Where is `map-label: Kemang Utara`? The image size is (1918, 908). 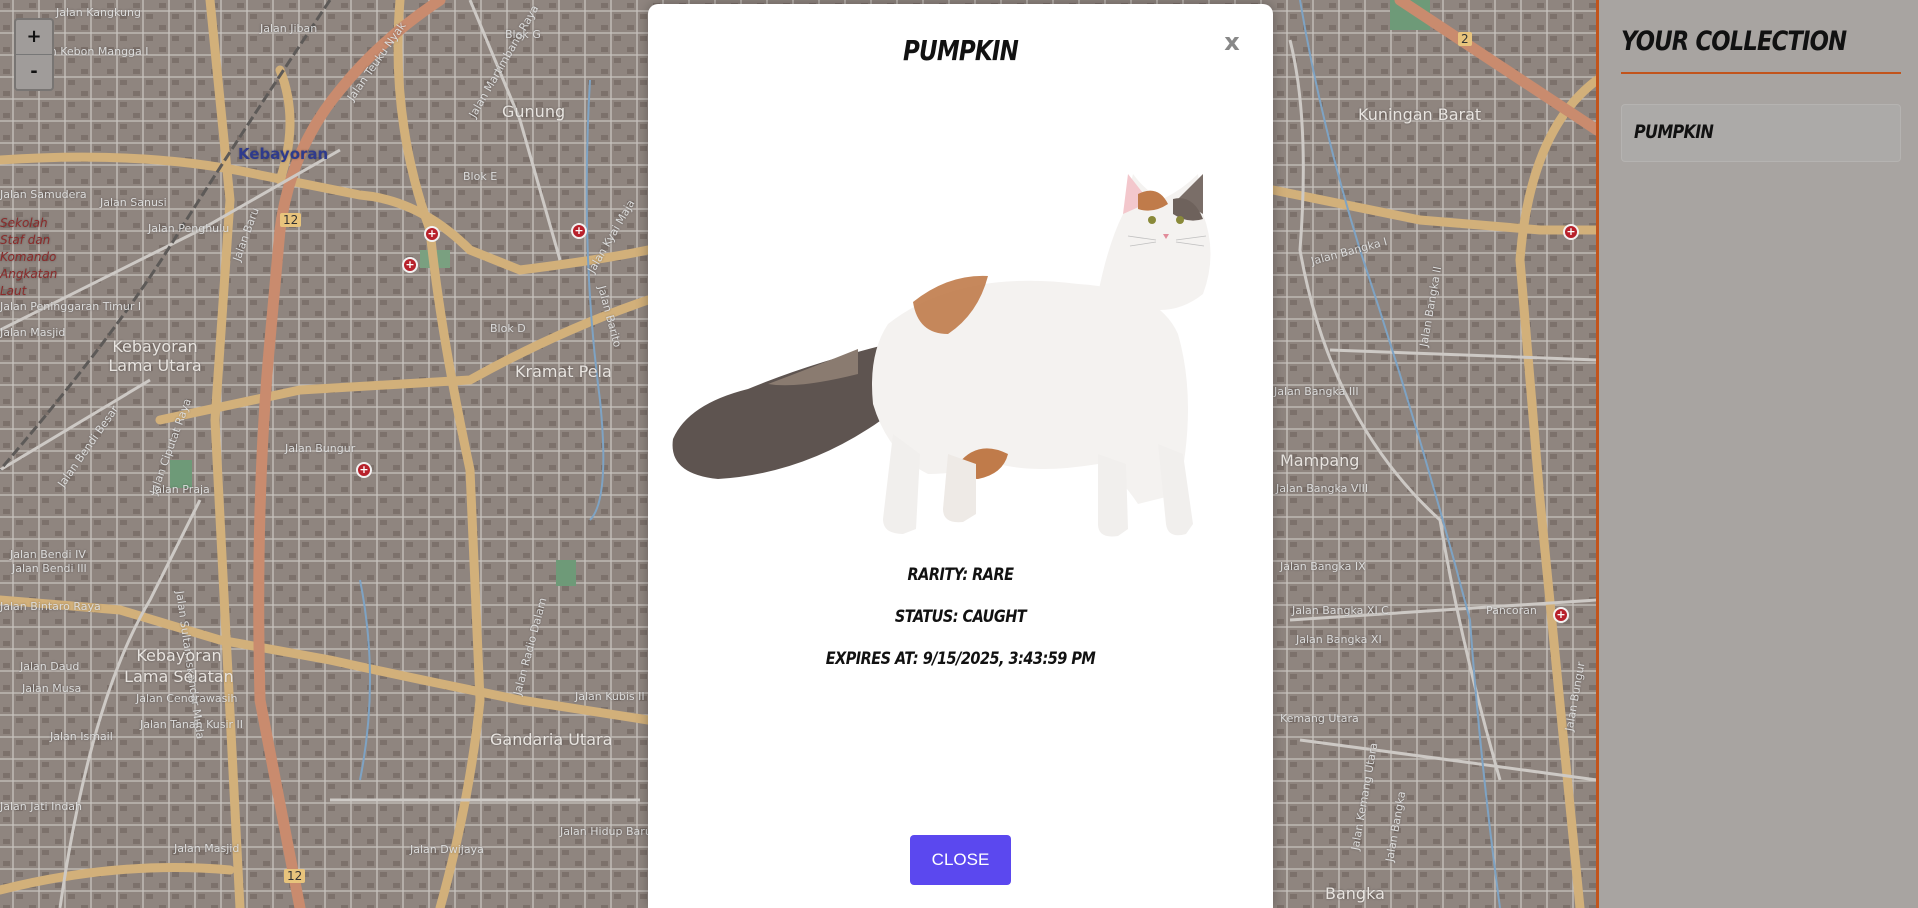
map-label: Kemang Utara is located at coordinates (1319, 718).